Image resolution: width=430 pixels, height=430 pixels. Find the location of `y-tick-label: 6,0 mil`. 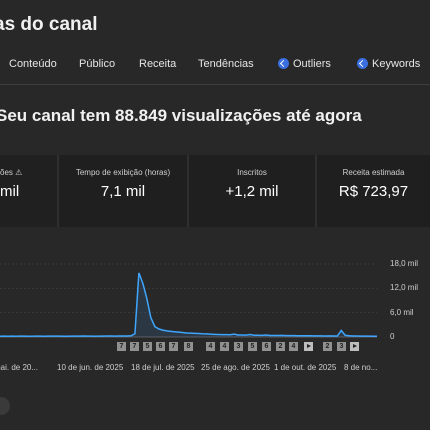

y-tick-label: 6,0 mil is located at coordinates (402, 312).